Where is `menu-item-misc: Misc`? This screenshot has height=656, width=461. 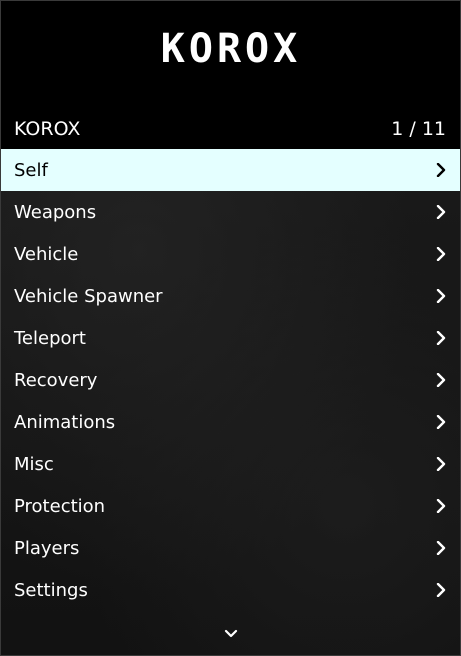 menu-item-misc: Misc is located at coordinates (230, 464).